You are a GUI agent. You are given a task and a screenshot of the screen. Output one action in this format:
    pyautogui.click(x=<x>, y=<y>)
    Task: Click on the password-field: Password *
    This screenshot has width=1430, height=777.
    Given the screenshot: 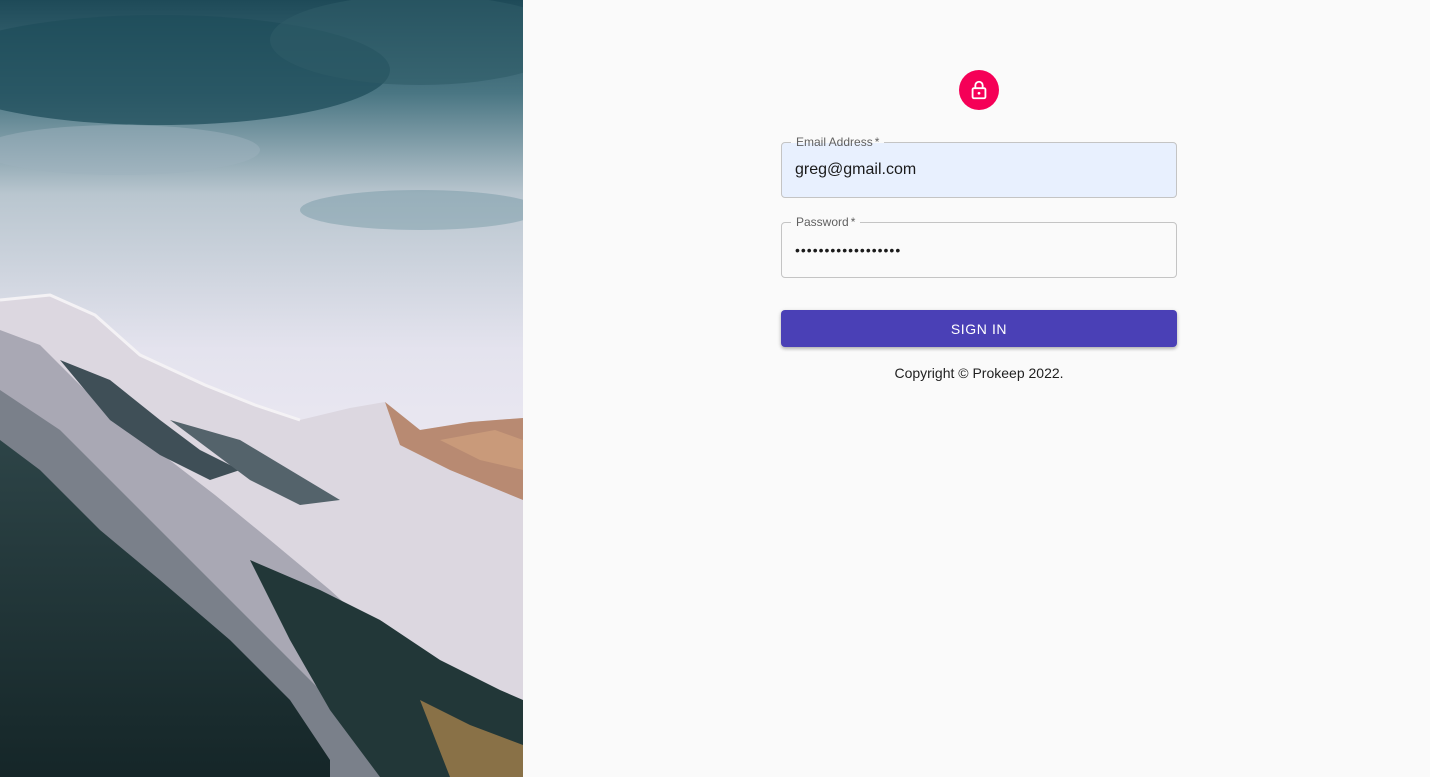 What is the action you would take?
    pyautogui.click(x=979, y=247)
    